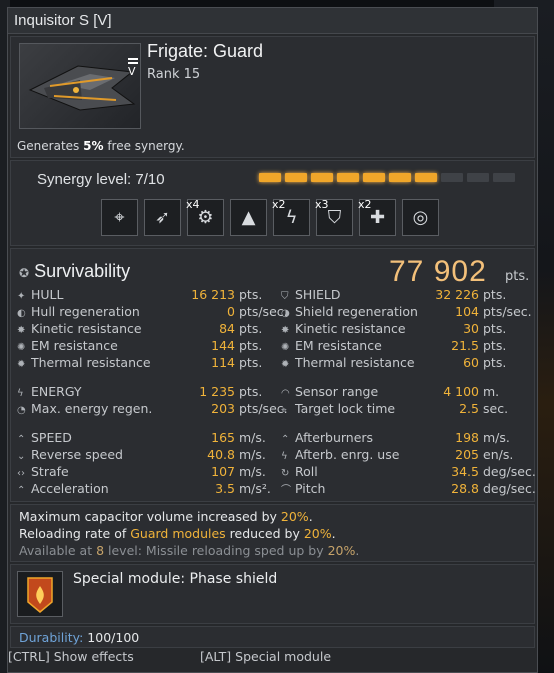 Image resolution: width=554 pixels, height=673 pixels. I want to click on hull-icon: ✦, so click(21, 296).